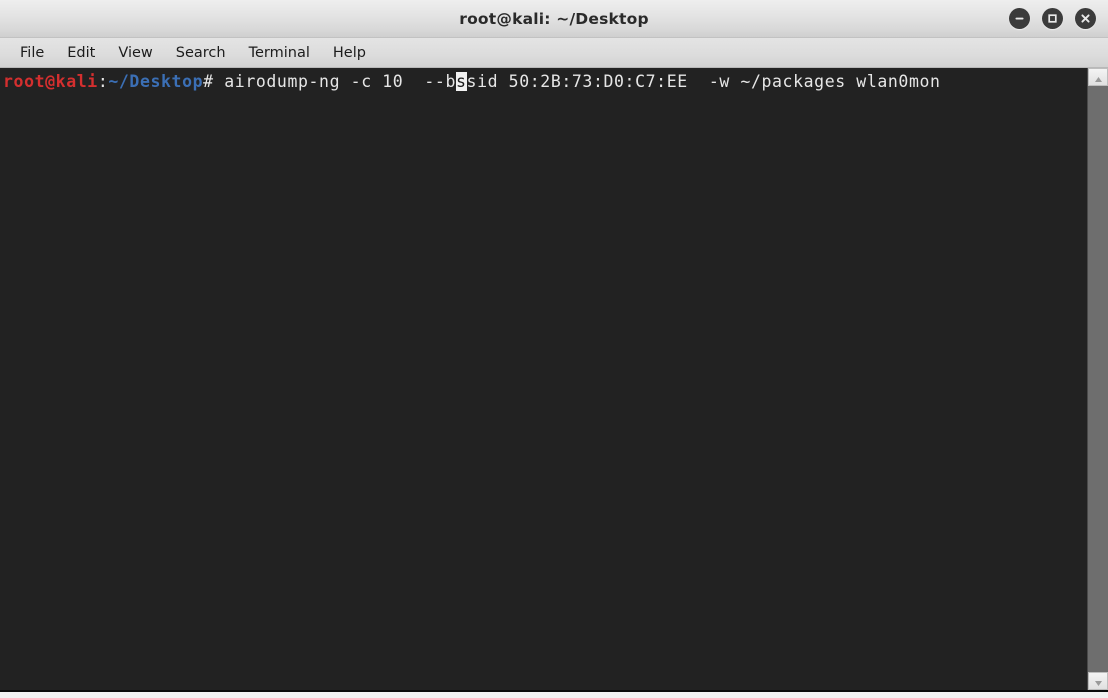 This screenshot has width=1108, height=698. What do you see at coordinates (349, 53) in the screenshot?
I see `menu-item-help: Help` at bounding box center [349, 53].